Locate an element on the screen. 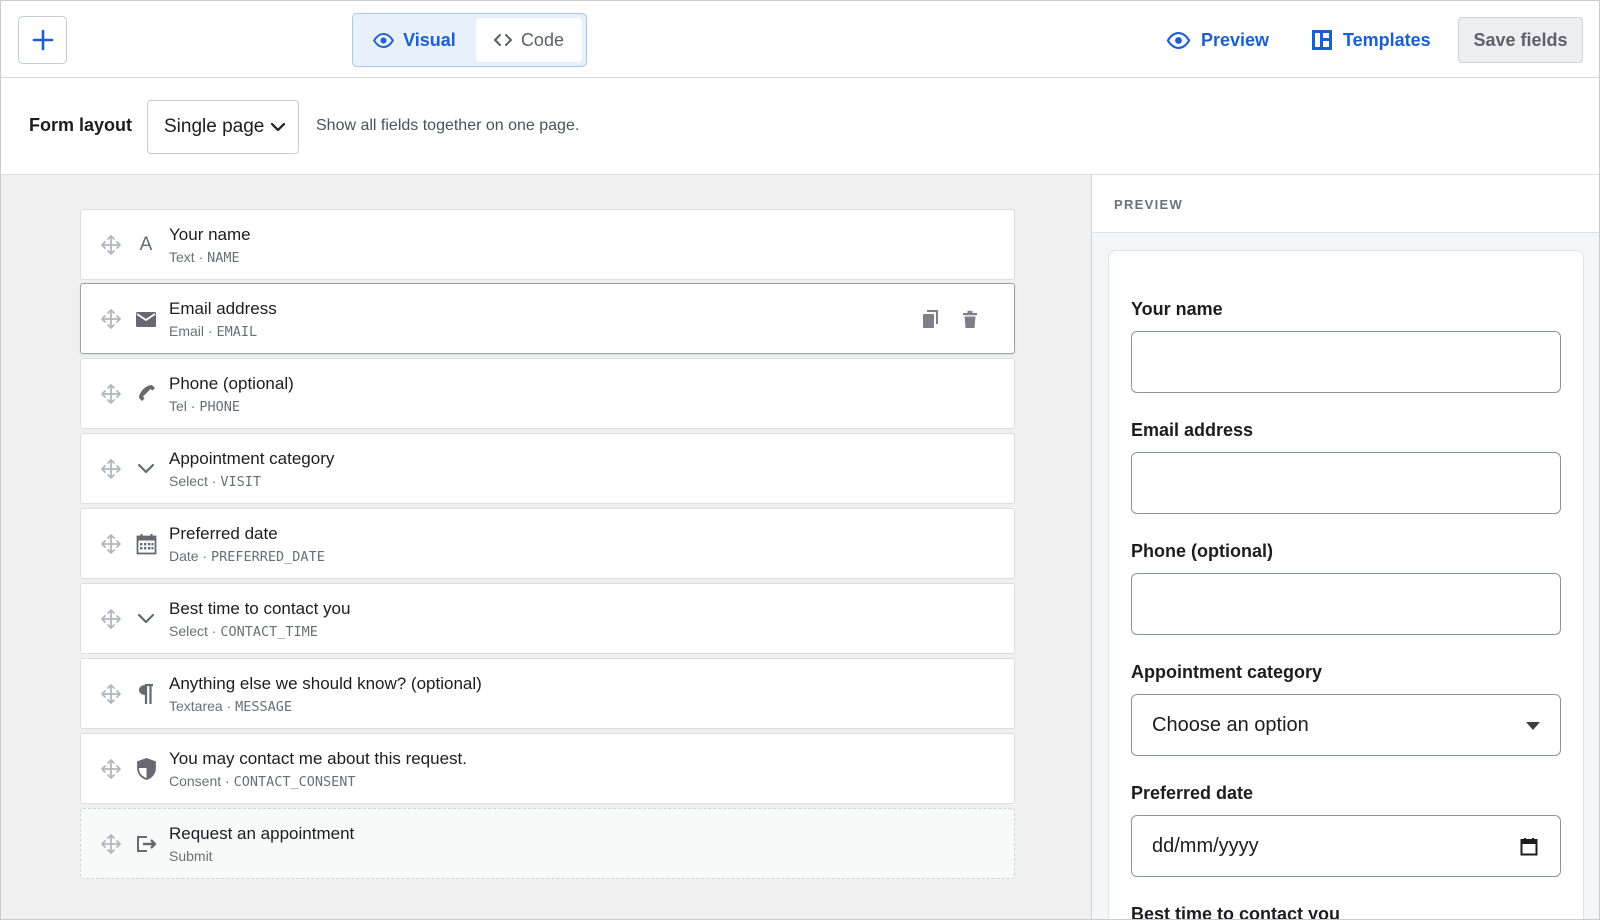 The width and height of the screenshot is (1600, 920). field-title: Your name is located at coordinates (210, 234).